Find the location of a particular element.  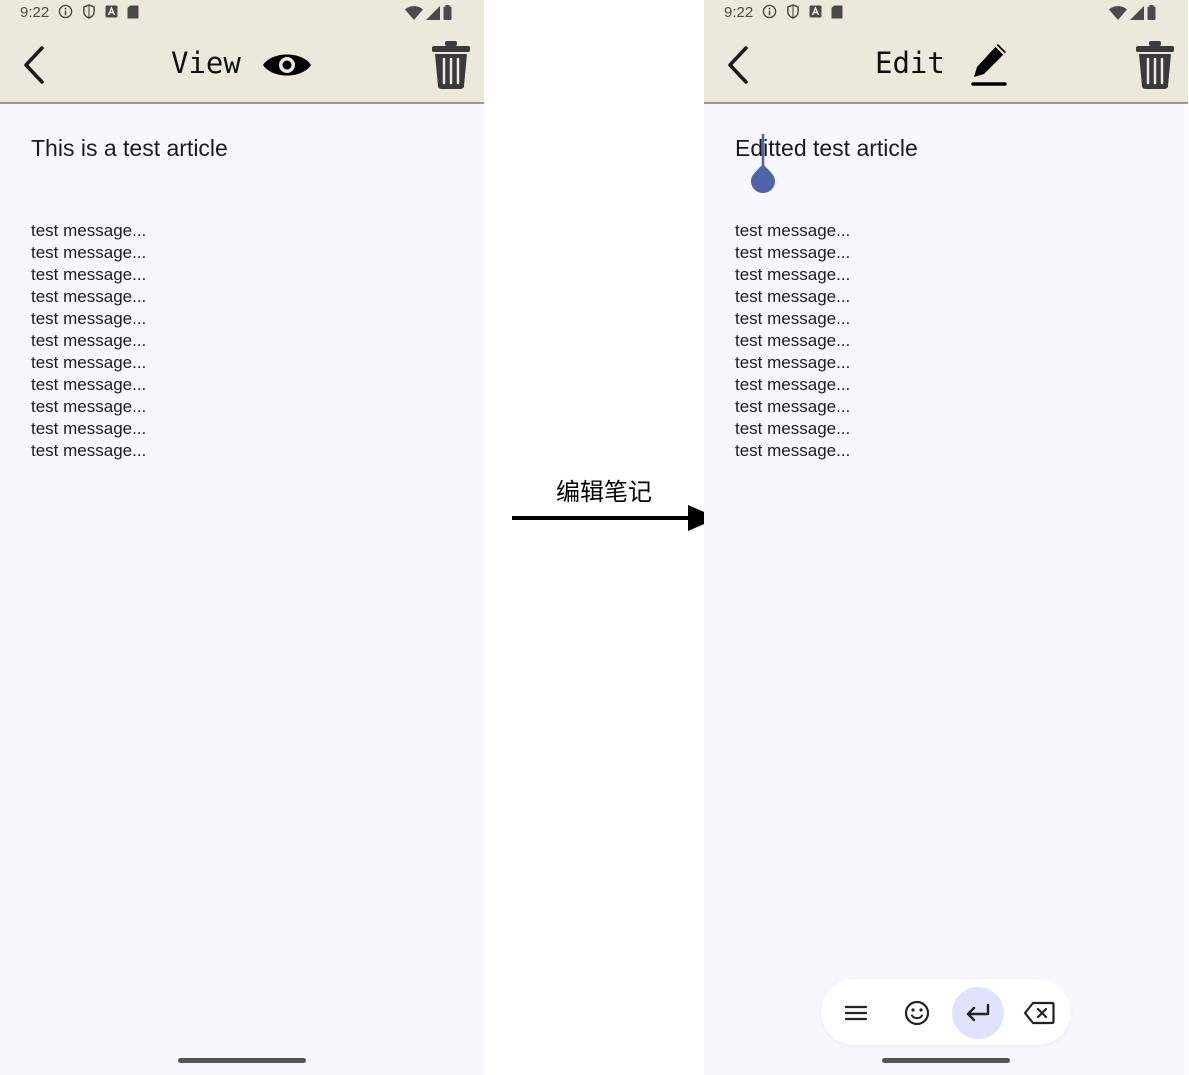

page-title: View is located at coordinates (206, 63).